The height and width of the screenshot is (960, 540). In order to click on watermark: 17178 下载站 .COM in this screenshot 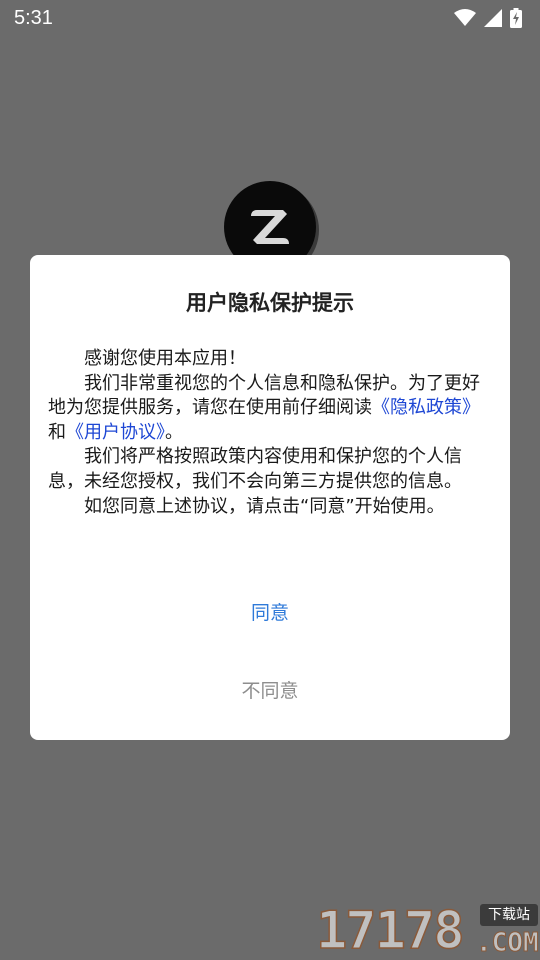, I will do `click(427, 930)`.